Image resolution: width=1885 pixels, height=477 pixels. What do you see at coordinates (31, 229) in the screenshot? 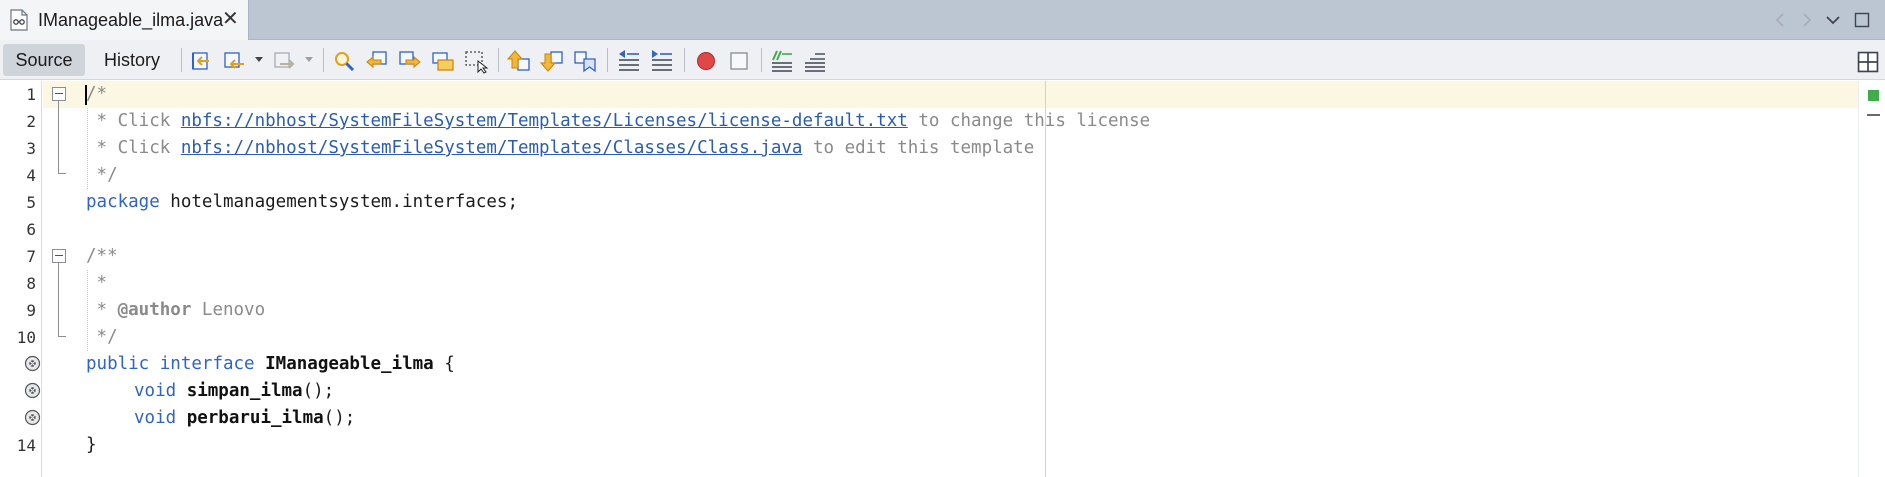
I see `line-number: 6` at bounding box center [31, 229].